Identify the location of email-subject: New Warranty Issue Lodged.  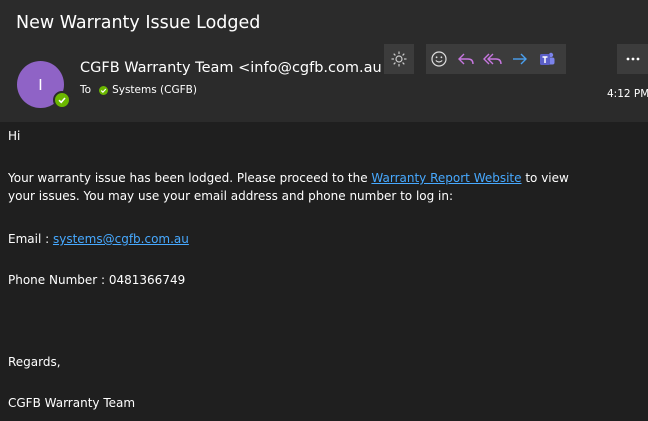
(138, 23).